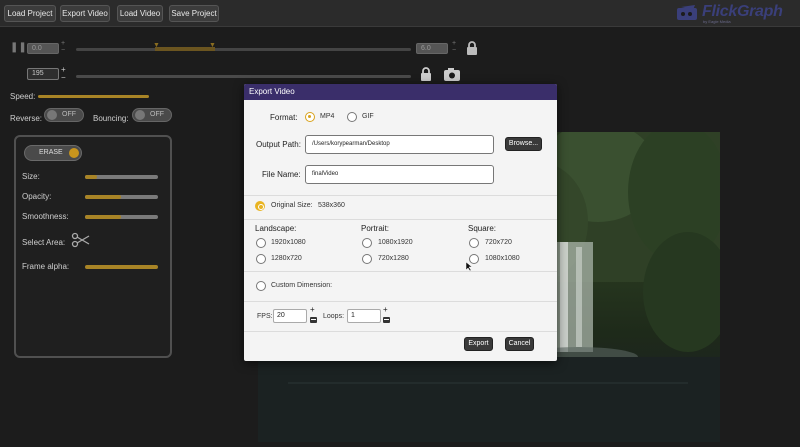 This screenshot has height=447, width=800. What do you see at coordinates (157, 114) in the screenshot?
I see `bouncing-toggle-state: OFF` at bounding box center [157, 114].